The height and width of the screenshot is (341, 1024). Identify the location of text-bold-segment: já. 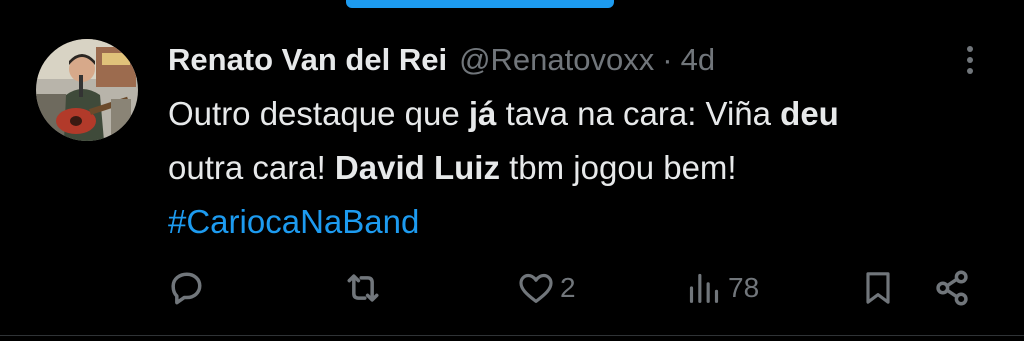
(482, 113).